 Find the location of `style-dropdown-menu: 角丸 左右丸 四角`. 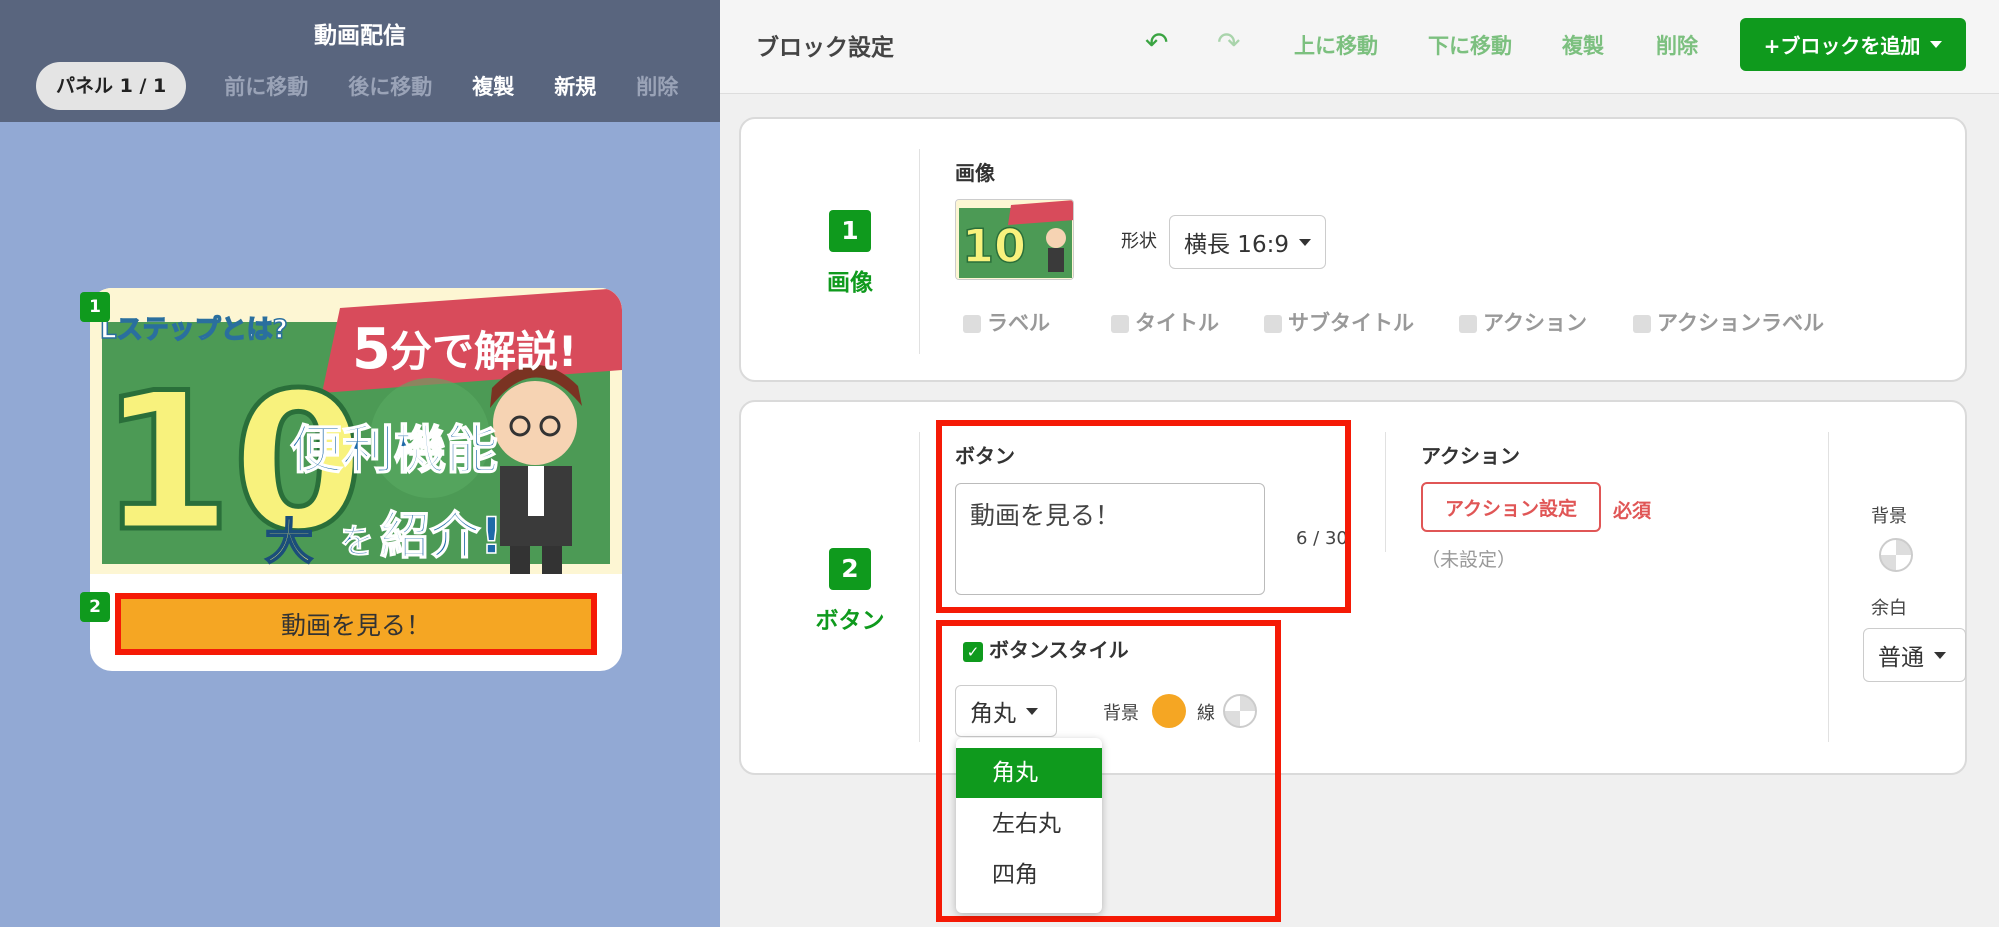

style-dropdown-menu: 角丸 左右丸 四角 is located at coordinates (1029, 825).